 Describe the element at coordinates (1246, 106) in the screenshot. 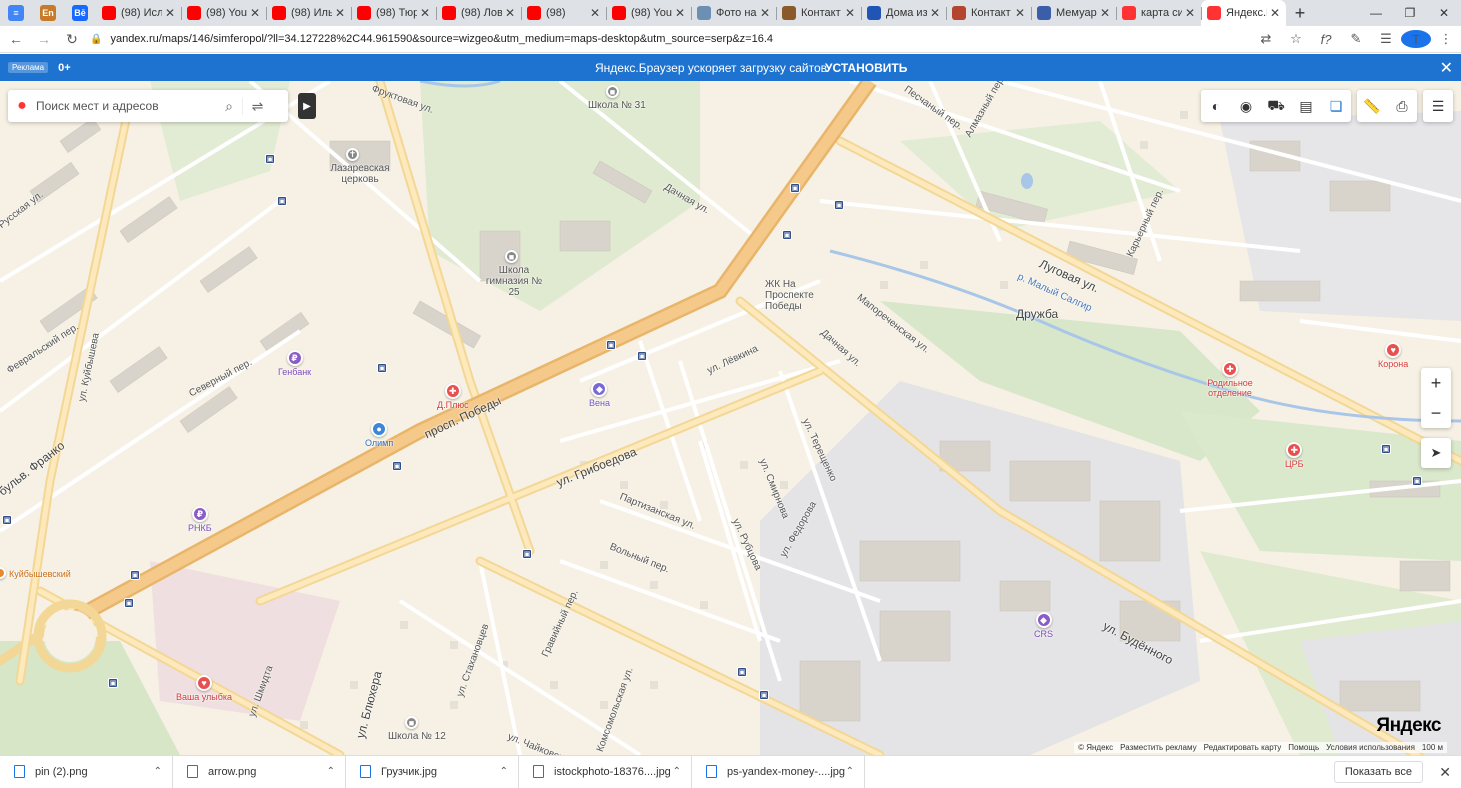

I see `panorama-icon: ◉` at that location.